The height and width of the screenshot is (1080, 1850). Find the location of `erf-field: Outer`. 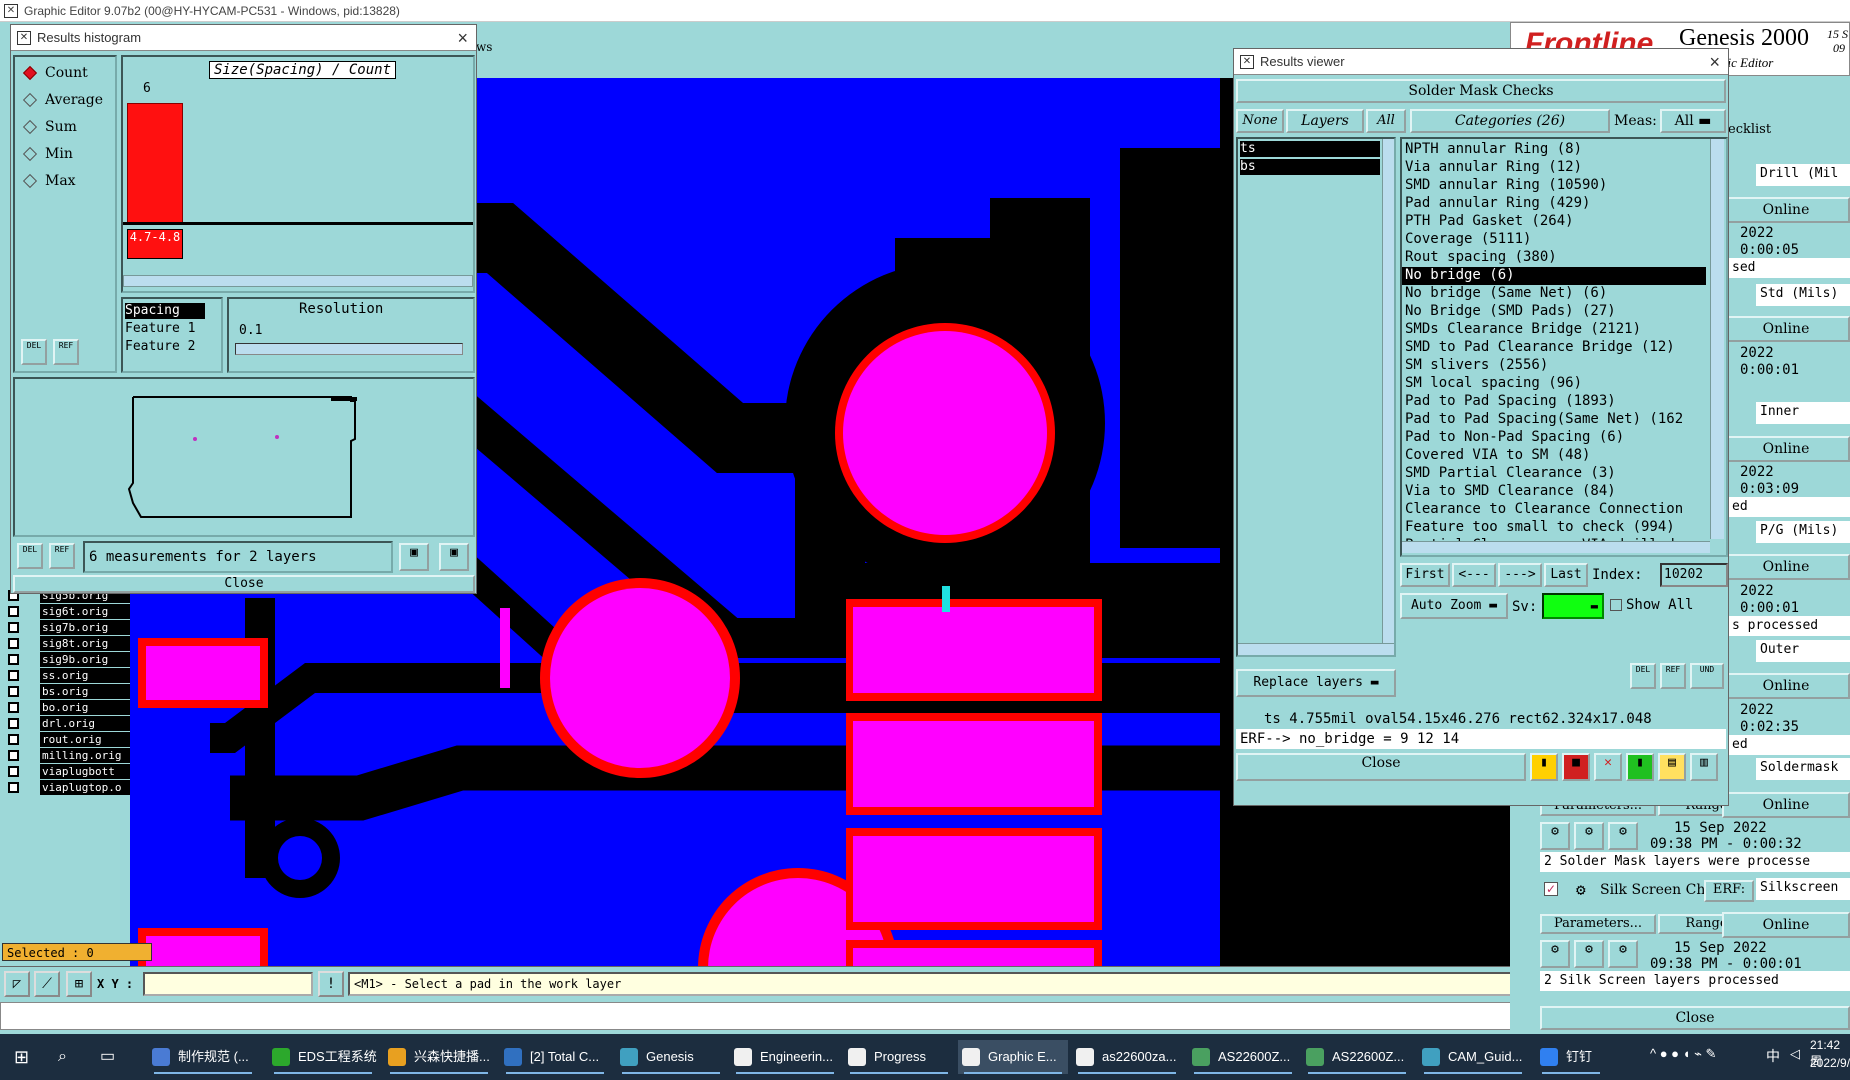

erf-field: Outer is located at coordinates (1803, 651).